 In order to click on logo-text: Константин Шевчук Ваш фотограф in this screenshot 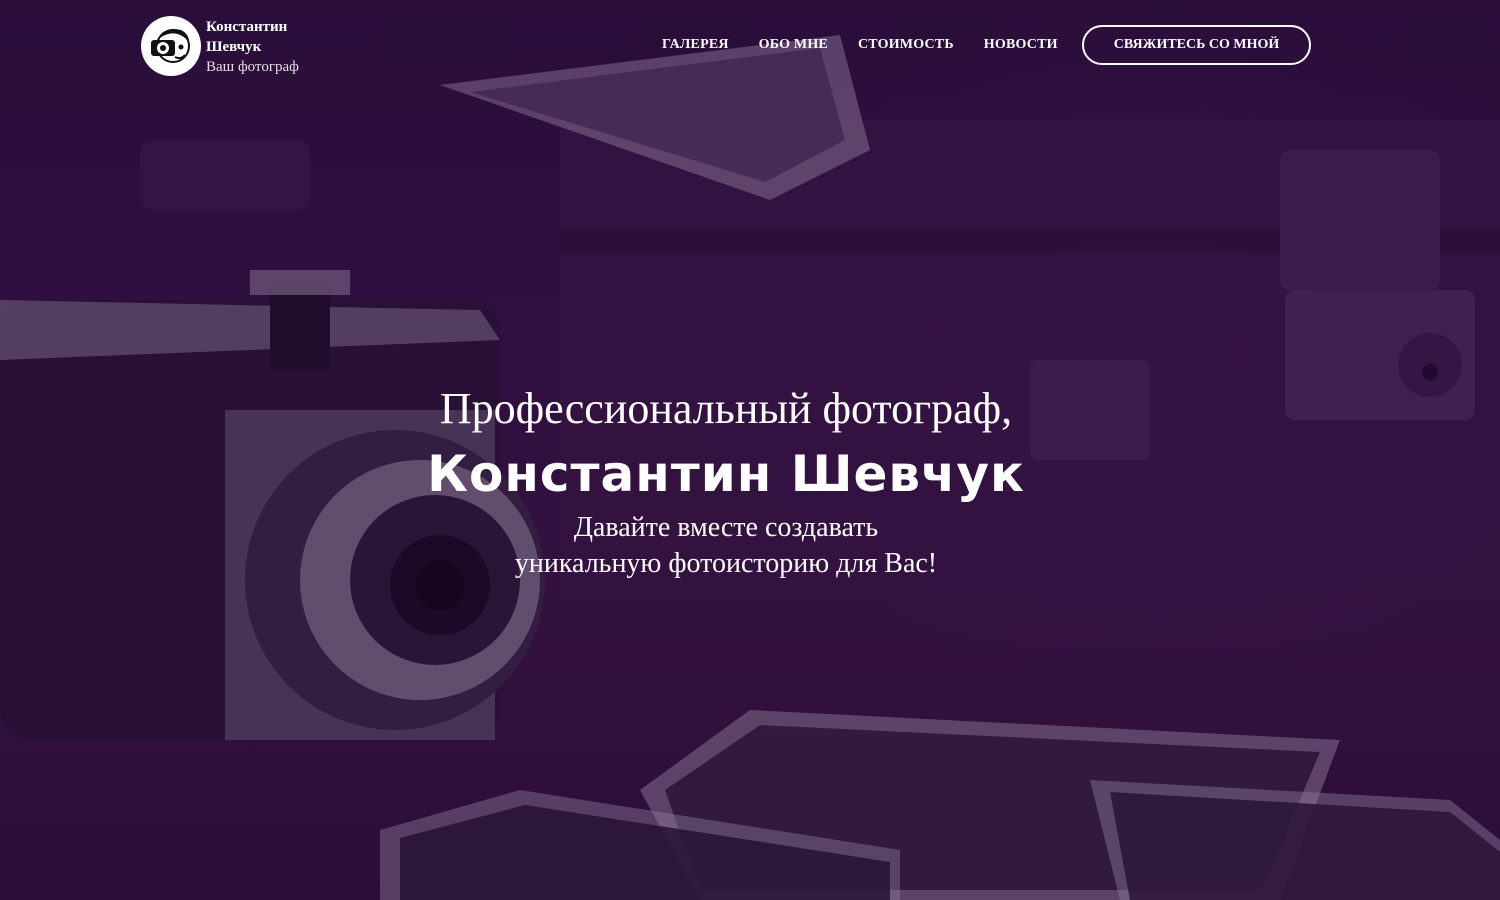, I will do `click(256, 47)`.